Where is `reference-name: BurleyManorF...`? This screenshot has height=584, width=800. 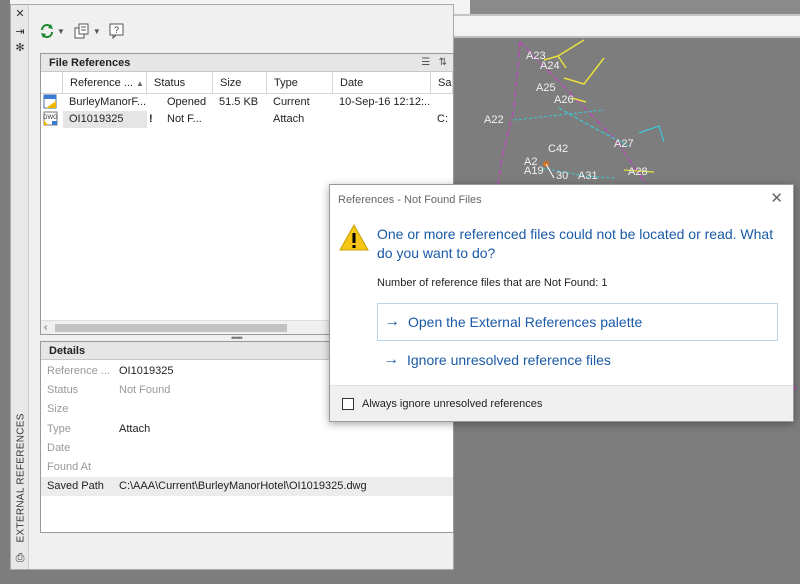 reference-name: BurleyManorF... is located at coordinates (108, 102).